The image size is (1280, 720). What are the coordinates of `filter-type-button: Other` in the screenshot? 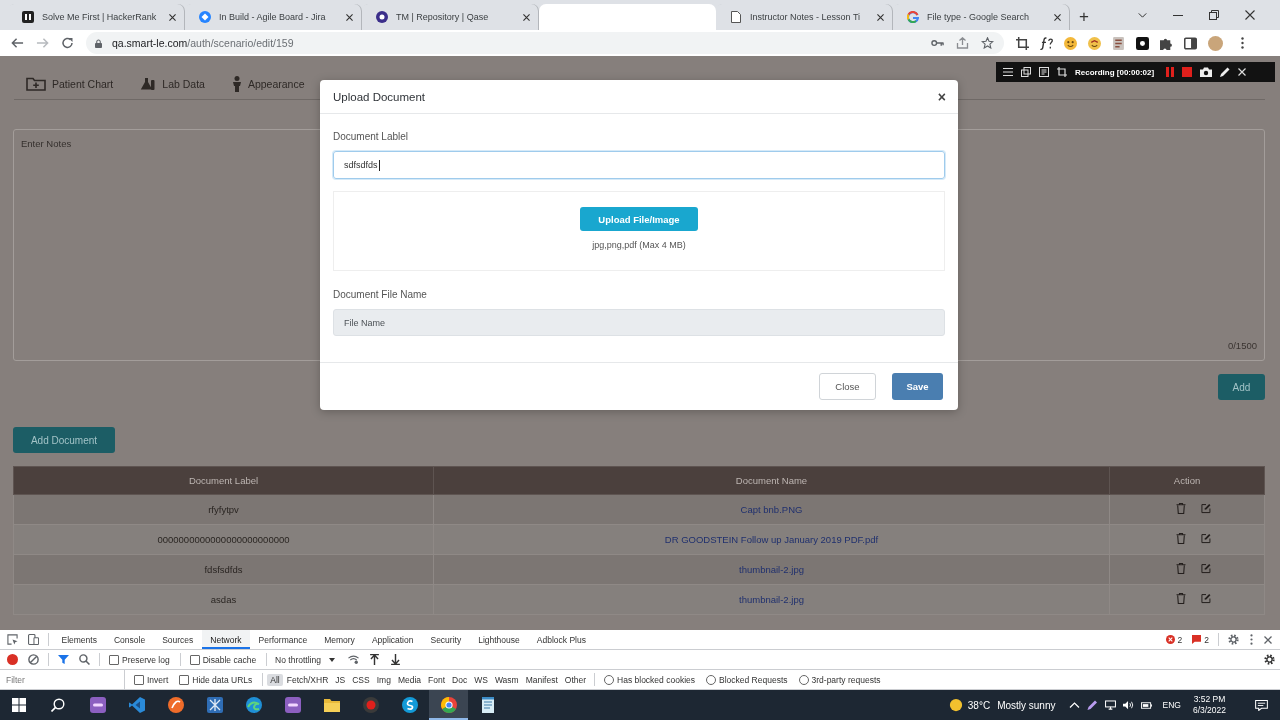 It's located at (575, 679).